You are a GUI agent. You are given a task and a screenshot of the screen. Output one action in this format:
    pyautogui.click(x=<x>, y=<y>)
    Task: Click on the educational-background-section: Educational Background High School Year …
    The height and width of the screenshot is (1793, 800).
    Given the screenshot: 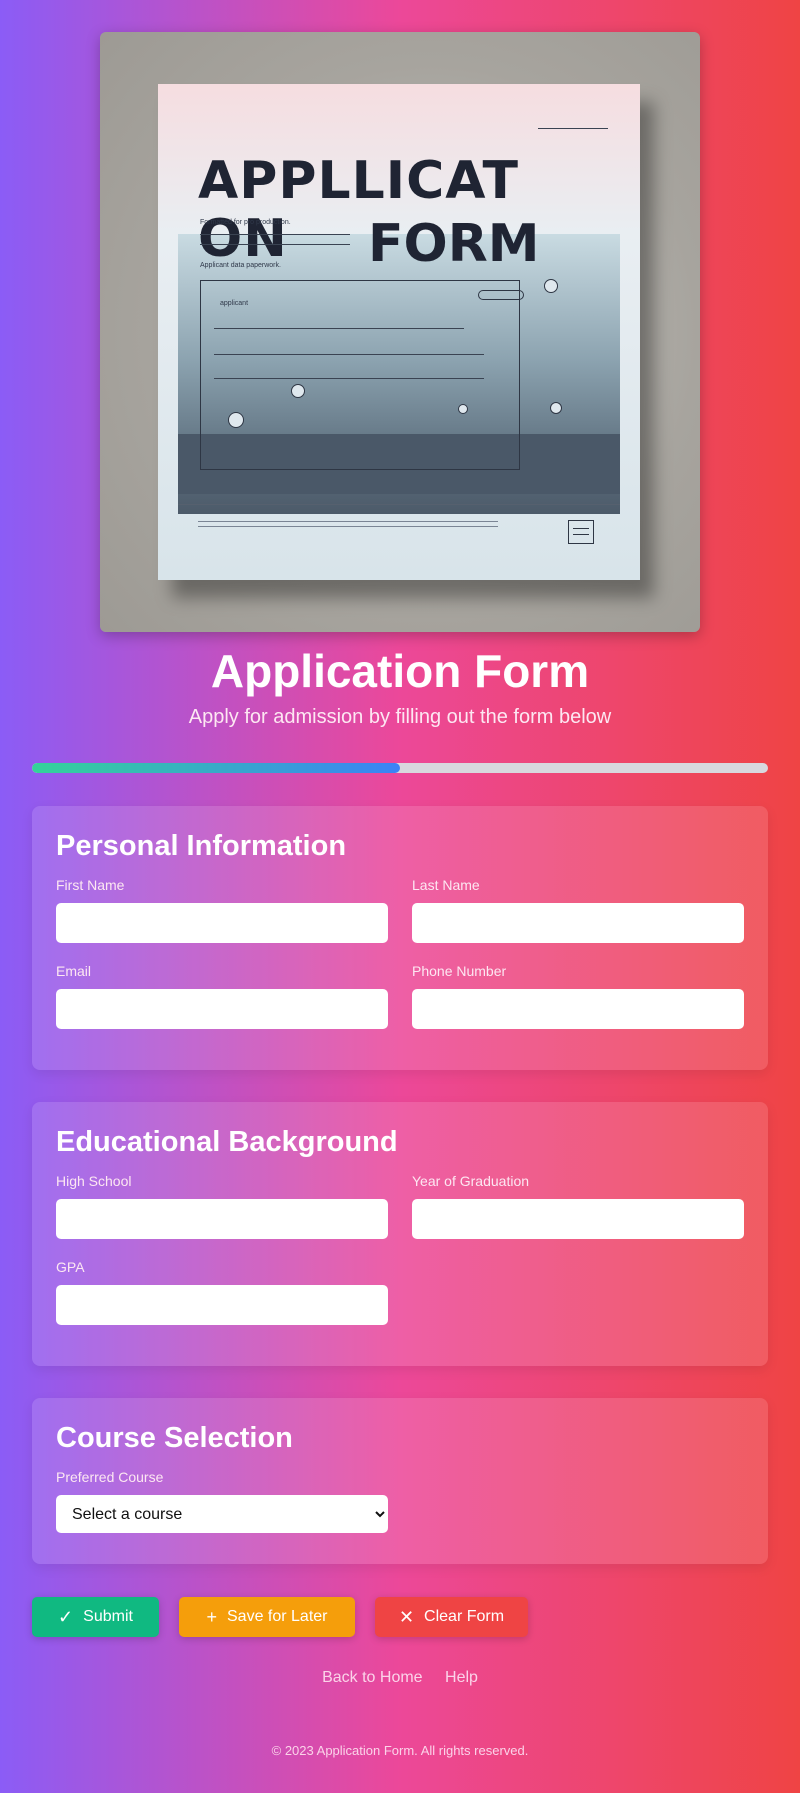 What is the action you would take?
    pyautogui.click(x=400, y=1234)
    